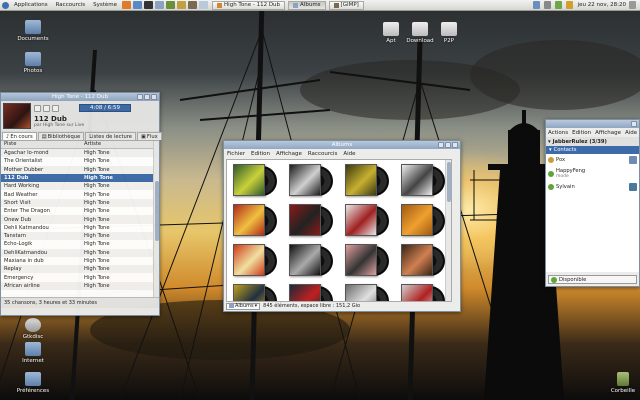 This screenshot has width=640, height=400. I want to click on track-row: Enter The Dragon High Tone, so click(80, 211).